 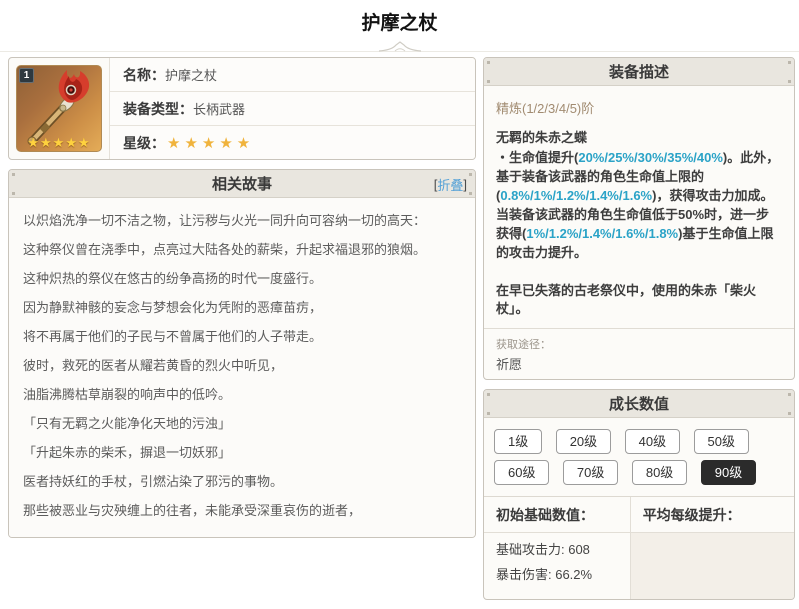 What do you see at coordinates (659, 472) in the screenshot?
I see `level-button-80: 80级` at bounding box center [659, 472].